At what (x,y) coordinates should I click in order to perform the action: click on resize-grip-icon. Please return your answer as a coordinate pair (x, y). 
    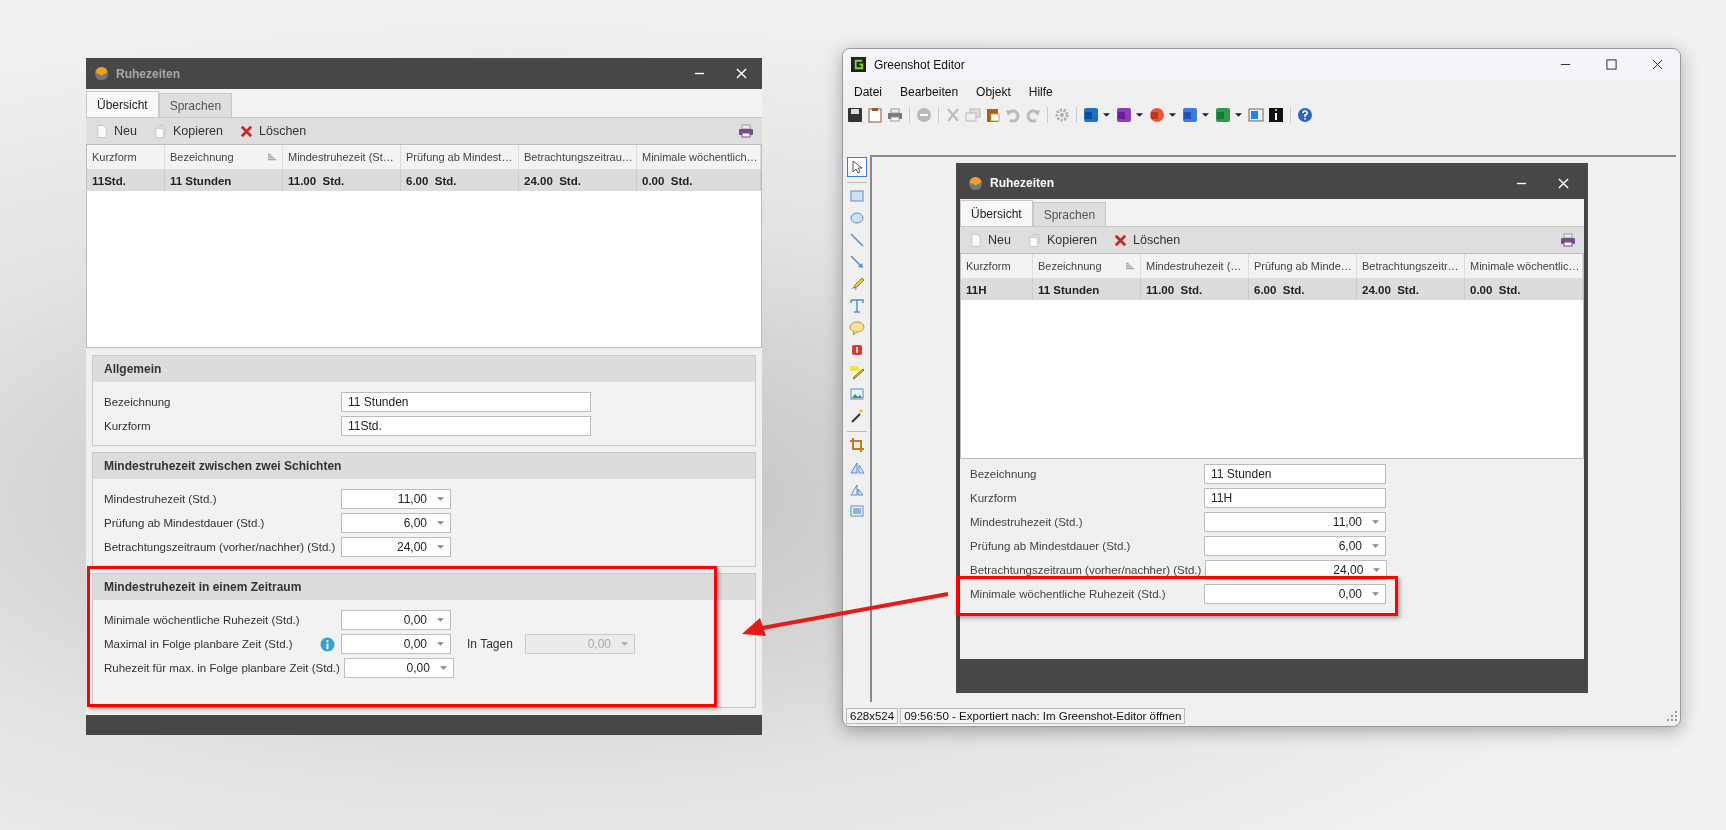
    Looking at the image, I should click on (1672, 716).